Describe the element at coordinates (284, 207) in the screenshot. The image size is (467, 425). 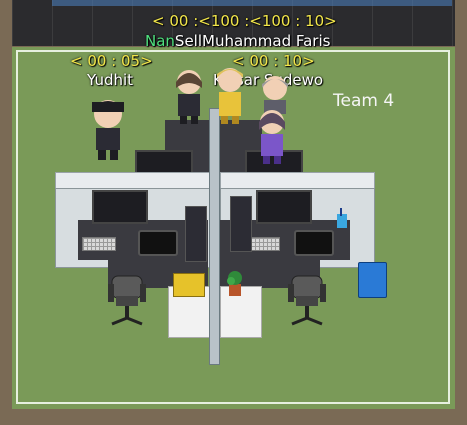
I see `monitor-right` at that location.